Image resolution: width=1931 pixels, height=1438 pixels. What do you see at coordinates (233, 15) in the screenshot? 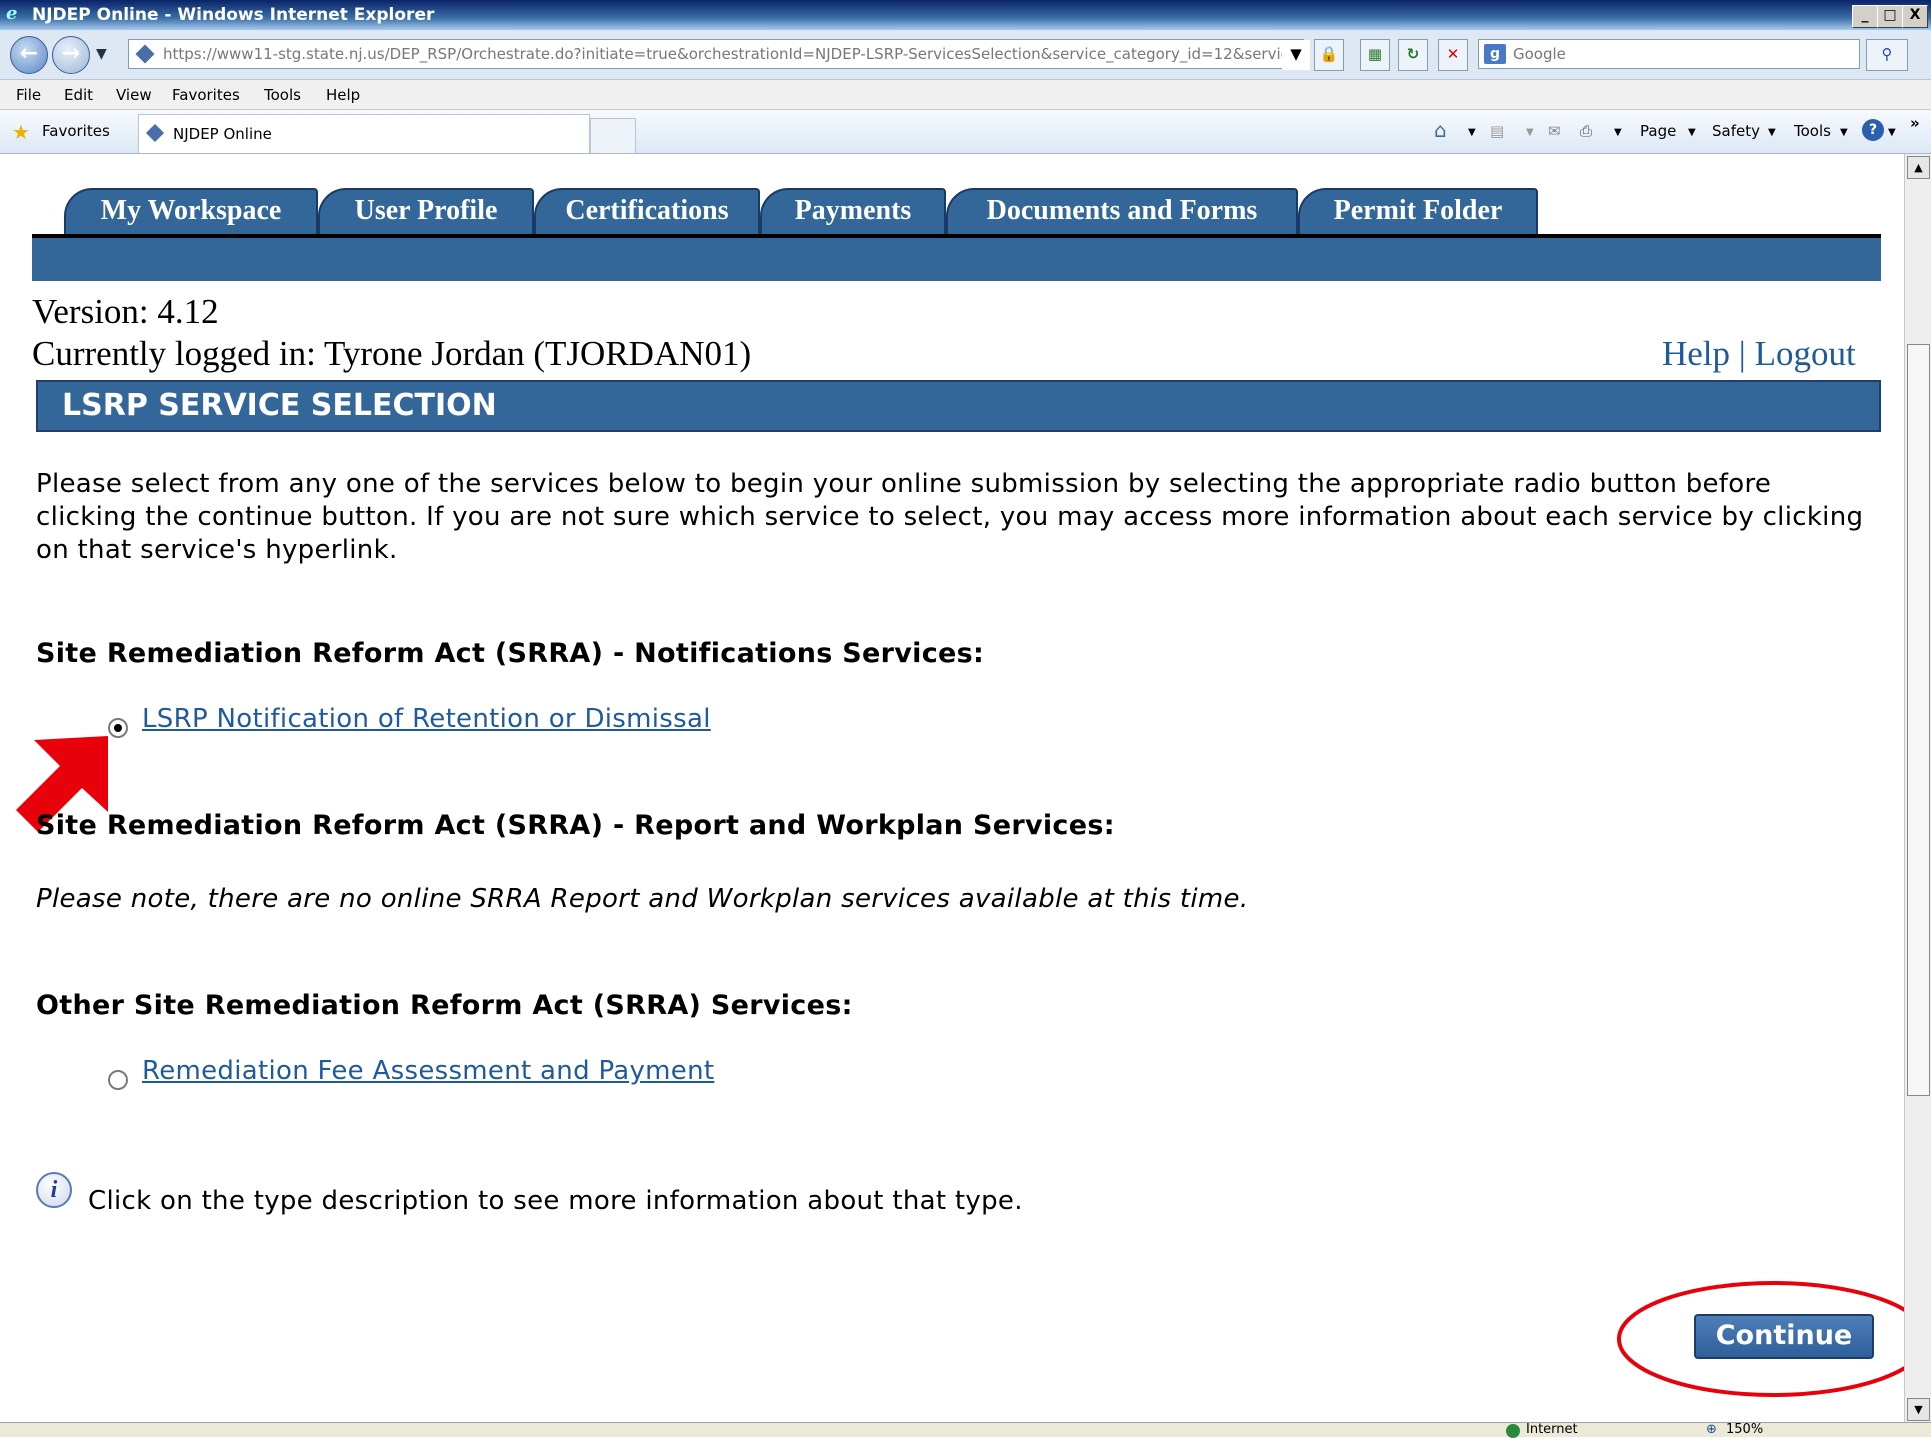
I see `window-title: NJDEP Online - Windows Internet Explorer` at bounding box center [233, 15].